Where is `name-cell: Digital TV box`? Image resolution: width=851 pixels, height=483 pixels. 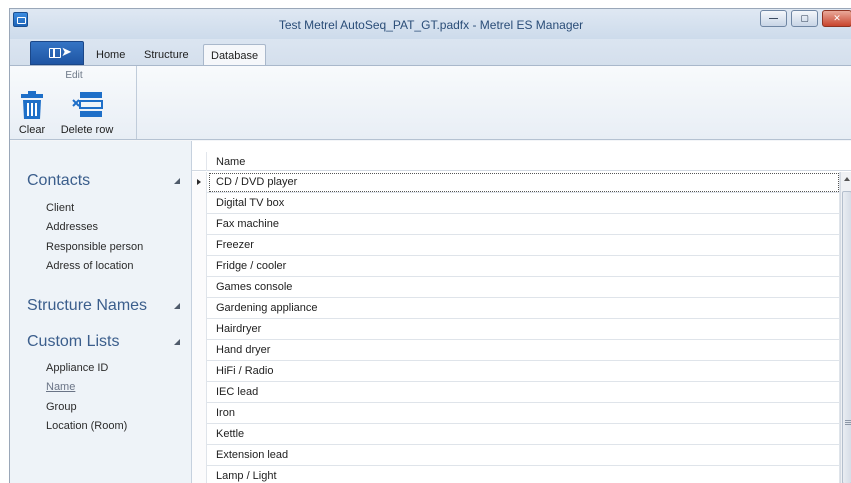
name-cell: Digital TV box is located at coordinates (524, 203).